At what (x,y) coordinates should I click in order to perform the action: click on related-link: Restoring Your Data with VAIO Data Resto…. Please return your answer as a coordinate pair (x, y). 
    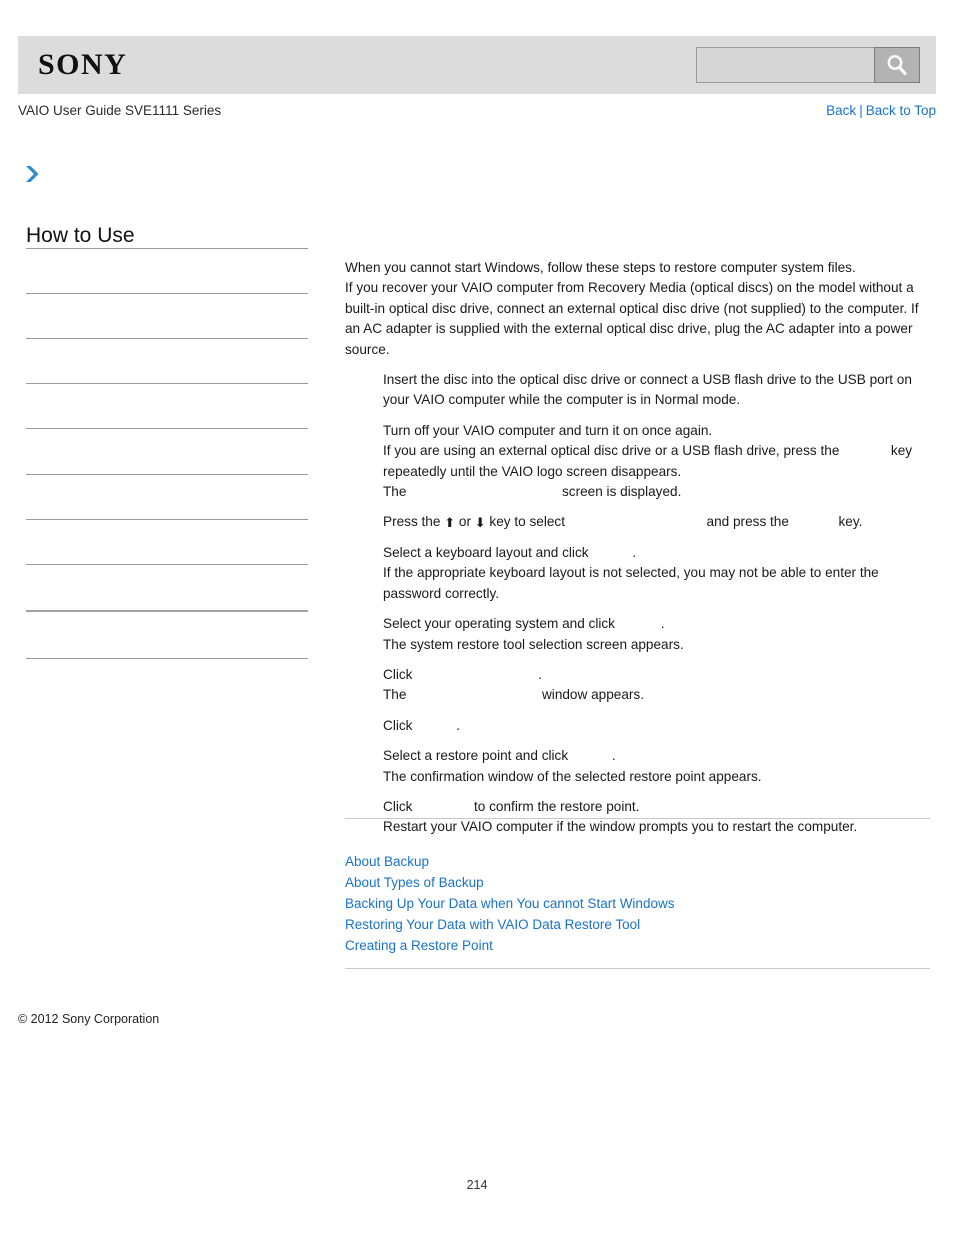
    Looking at the image, I should click on (637, 924).